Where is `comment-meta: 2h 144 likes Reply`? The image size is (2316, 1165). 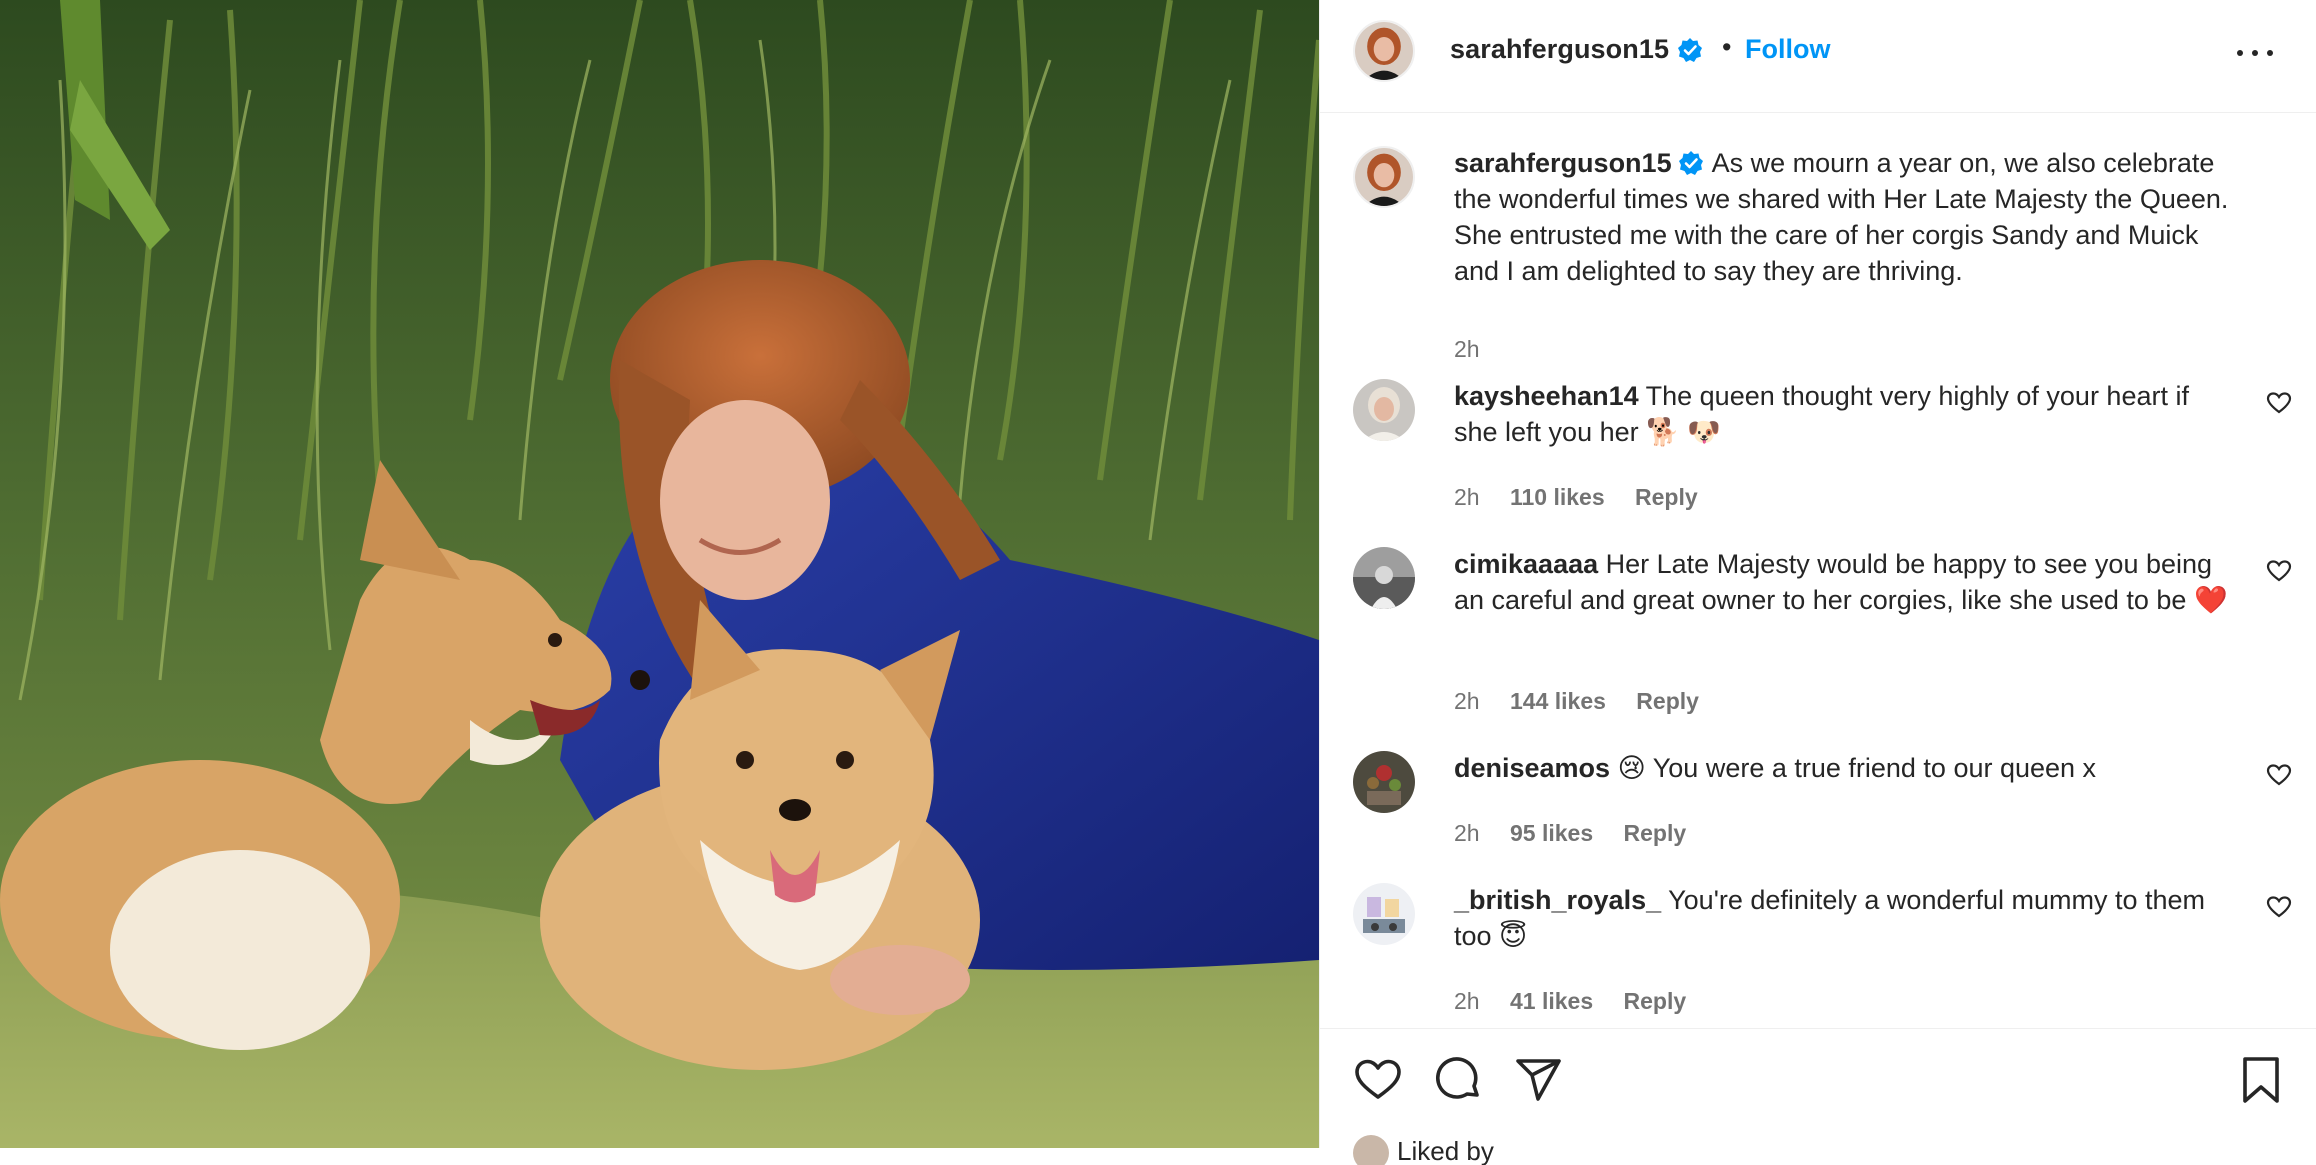 comment-meta: 2h 144 likes Reply is located at coordinates (1588, 701).